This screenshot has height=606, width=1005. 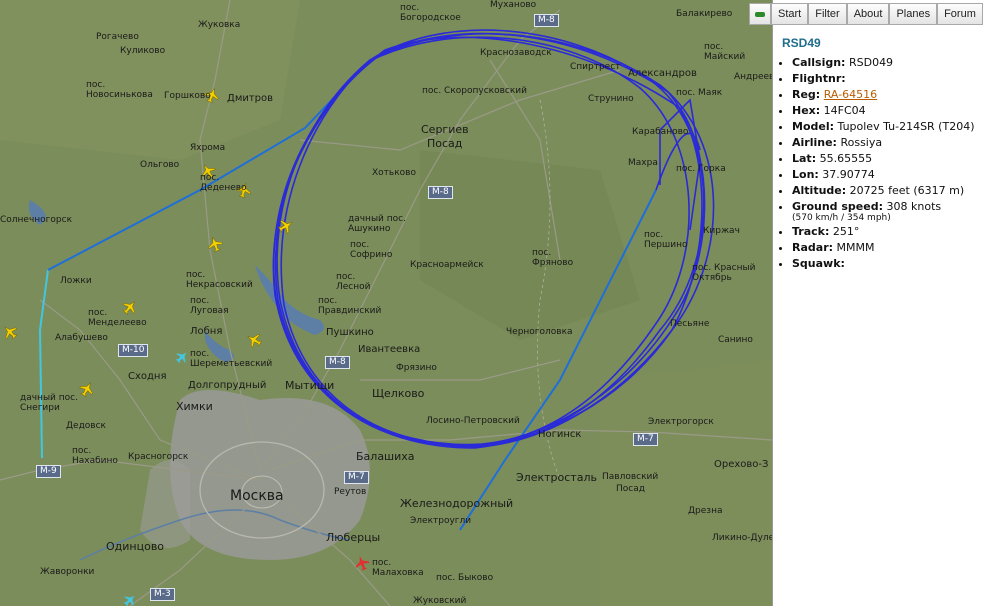 What do you see at coordinates (741, 464) in the screenshot?
I see `map-label: Орехово-З` at bounding box center [741, 464].